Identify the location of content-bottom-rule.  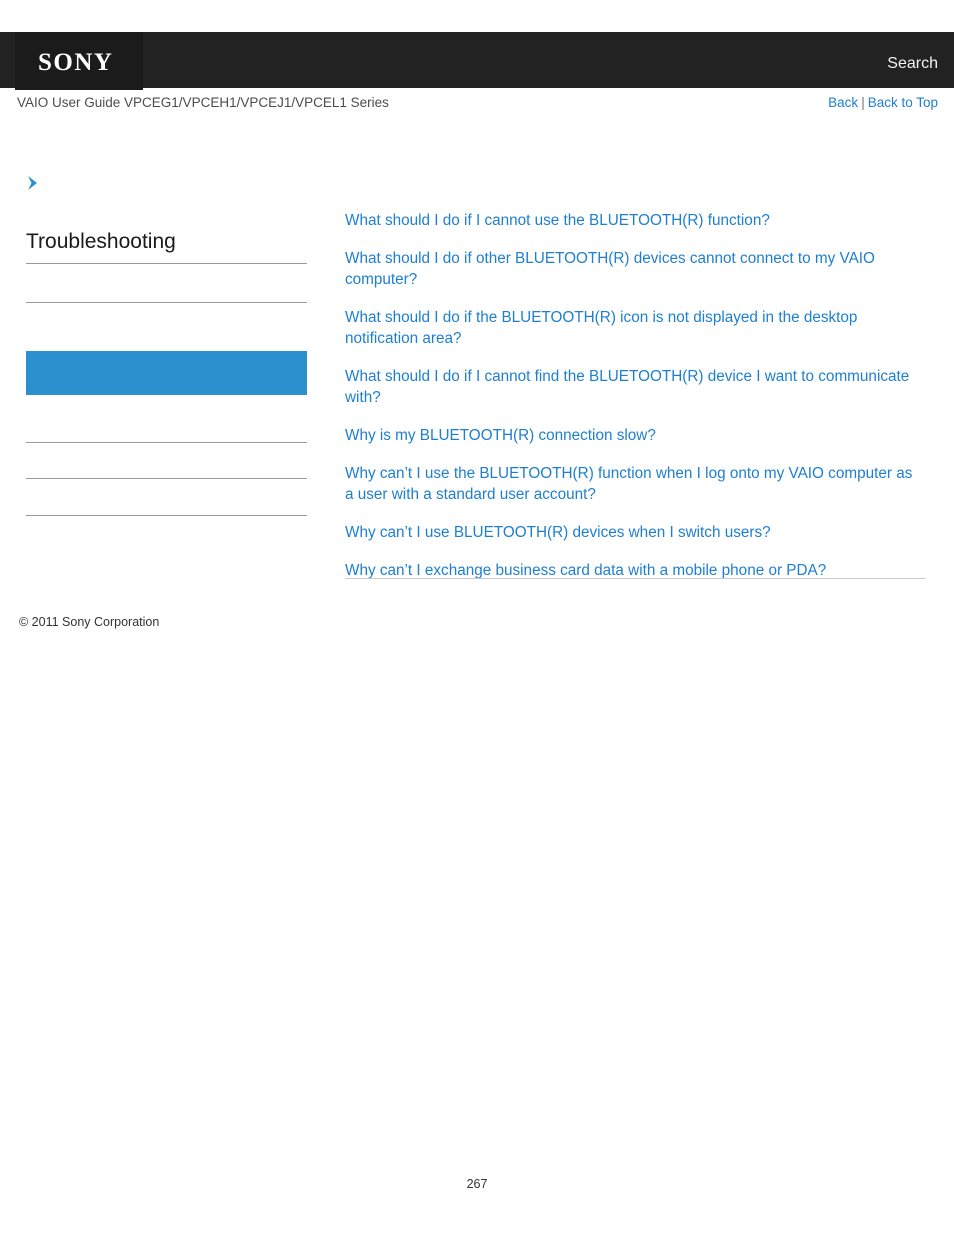
(635, 578).